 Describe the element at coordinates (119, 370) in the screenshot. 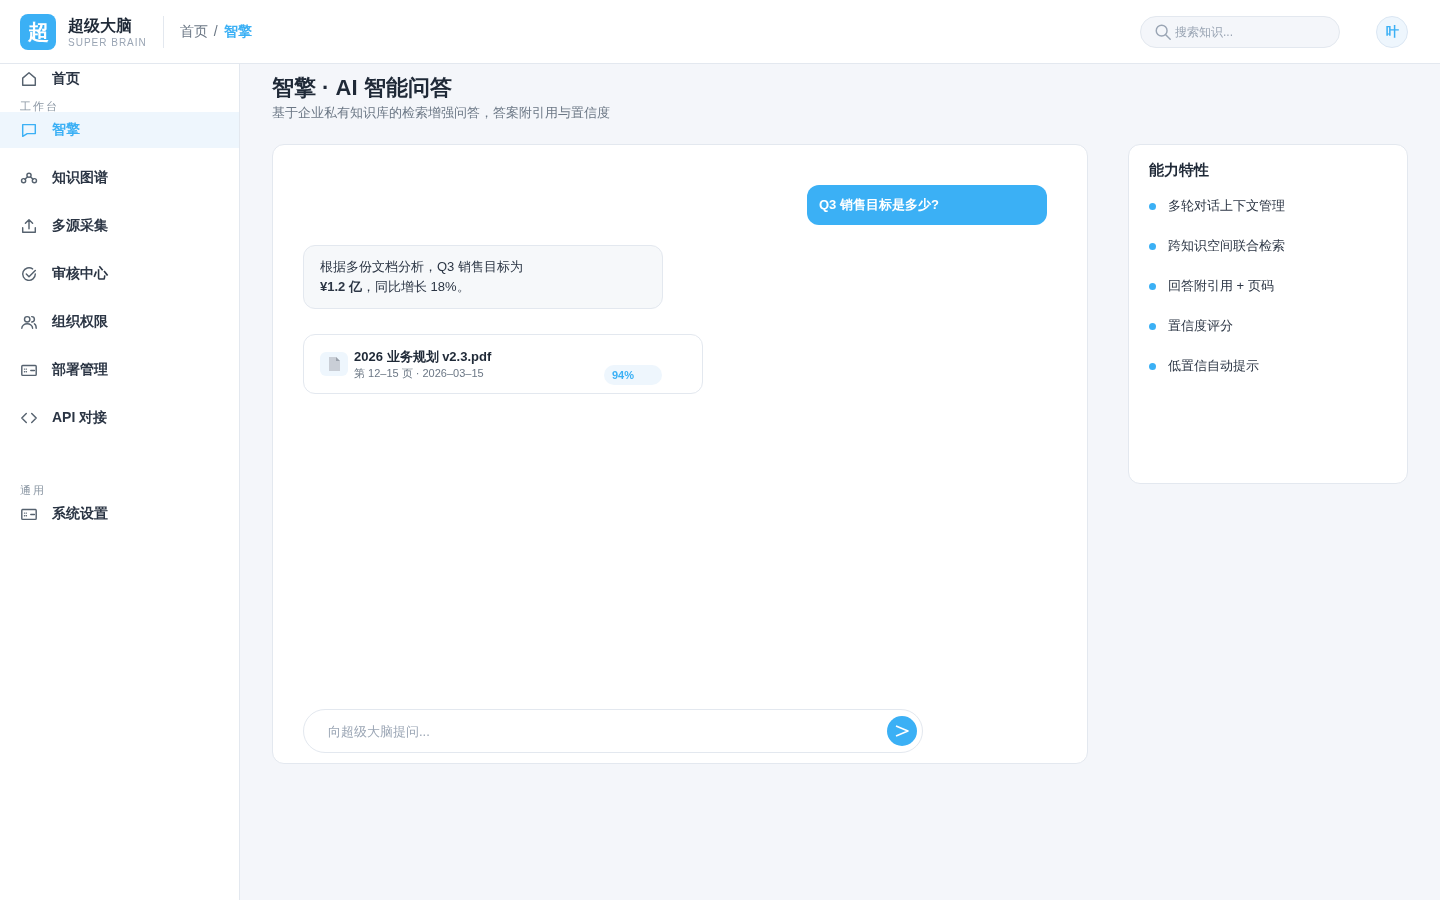

I see `sidebar-item: 部署管理` at that location.